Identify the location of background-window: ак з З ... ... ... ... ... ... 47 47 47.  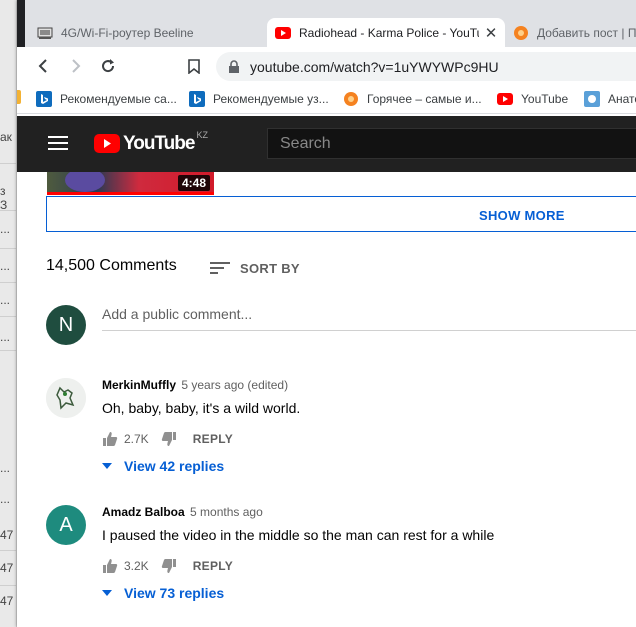
(8, 313).